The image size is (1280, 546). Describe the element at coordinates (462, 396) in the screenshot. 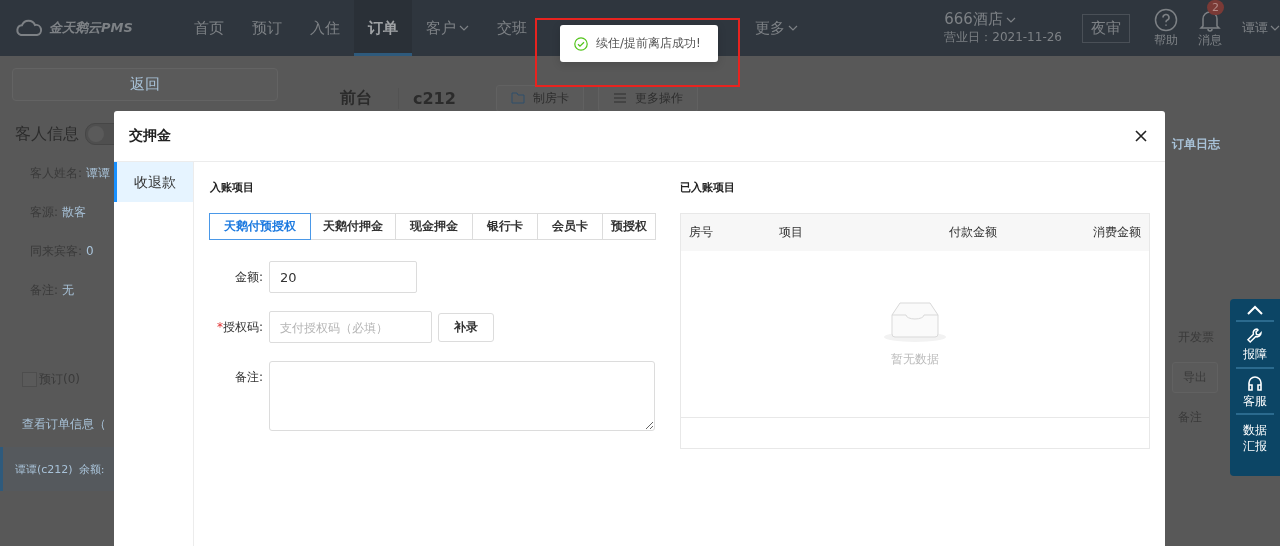

I see `note-field` at that location.